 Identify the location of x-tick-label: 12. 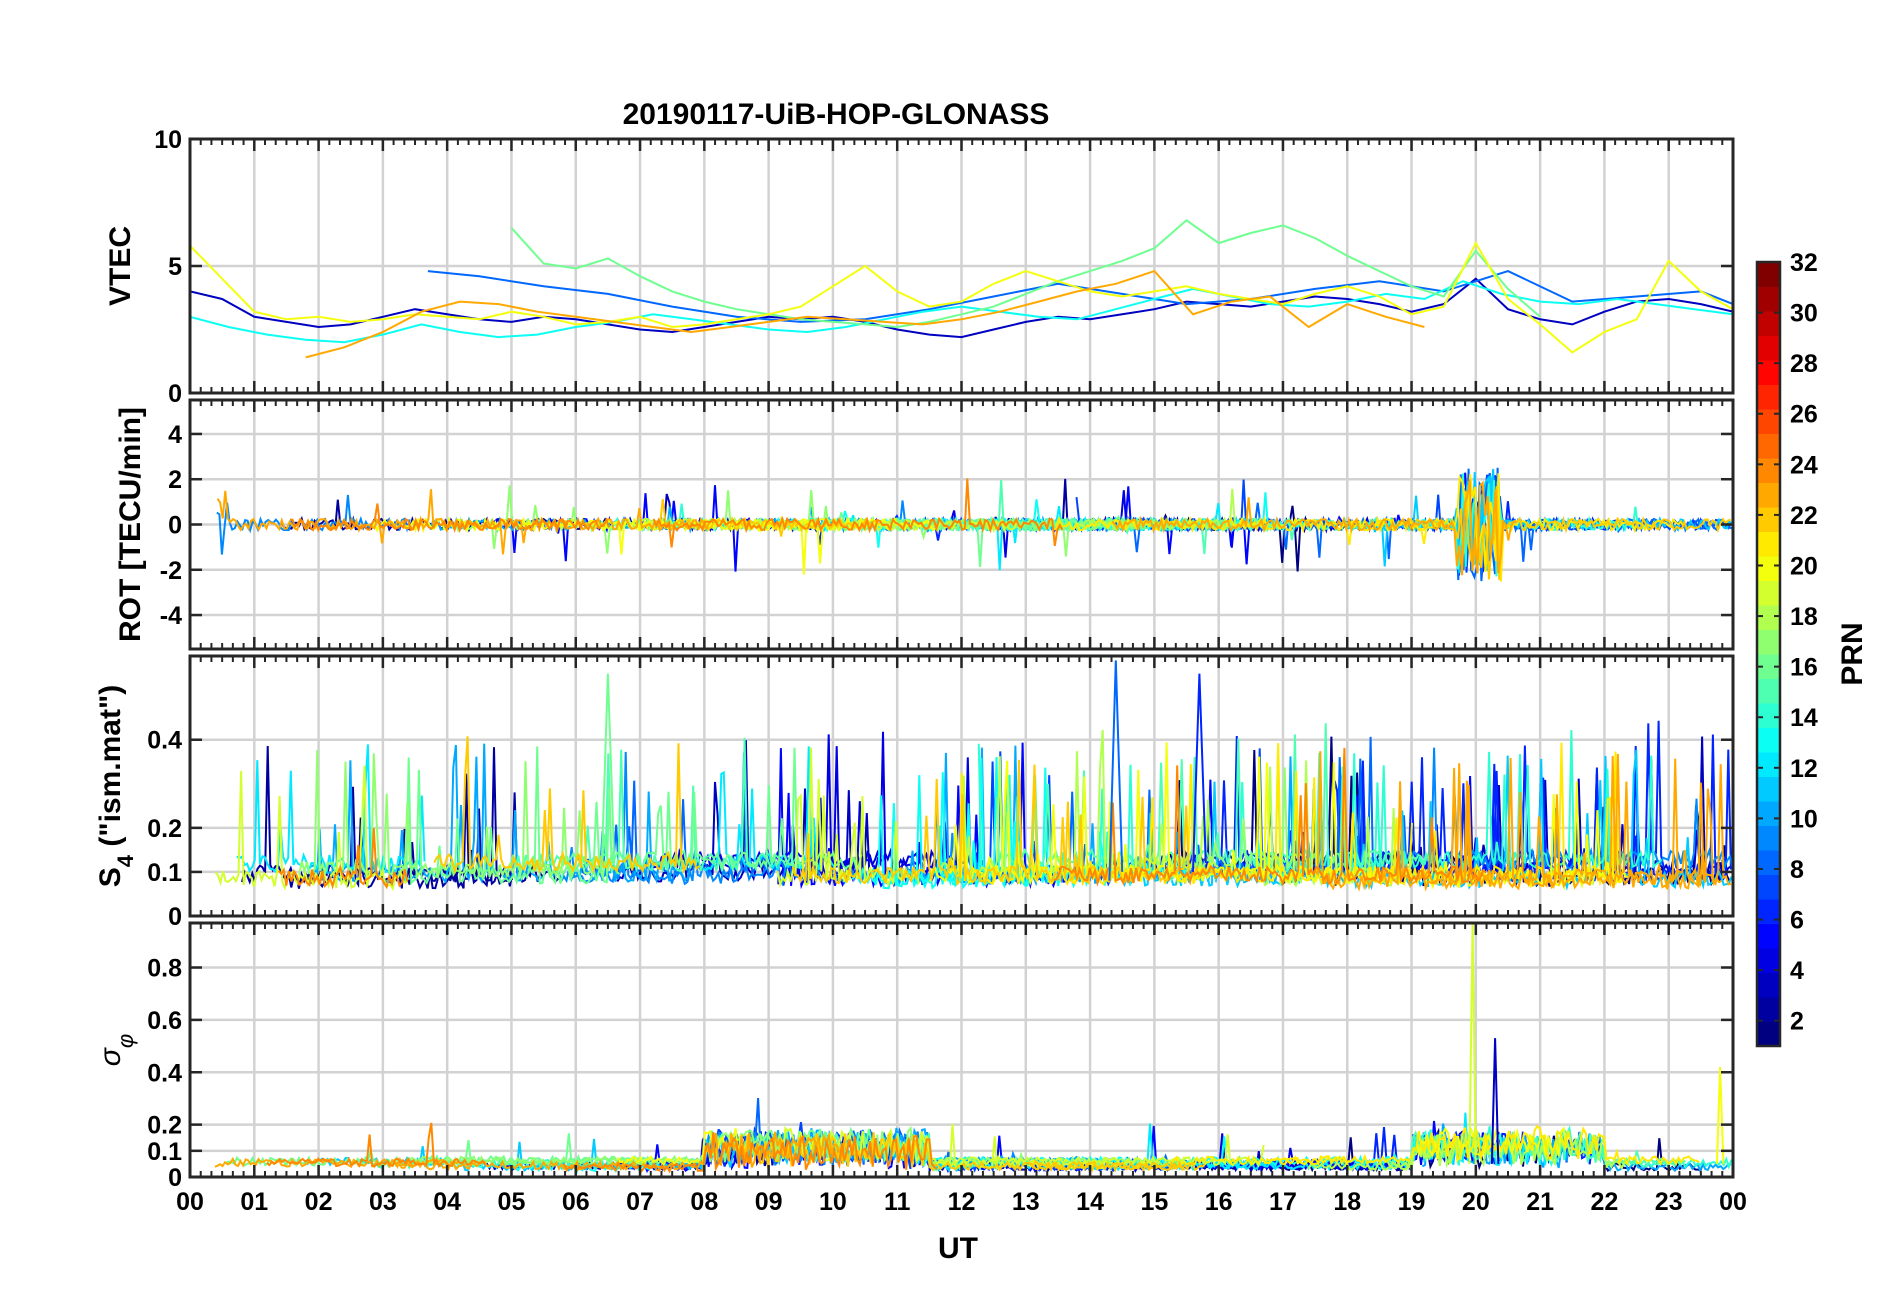
(962, 1202).